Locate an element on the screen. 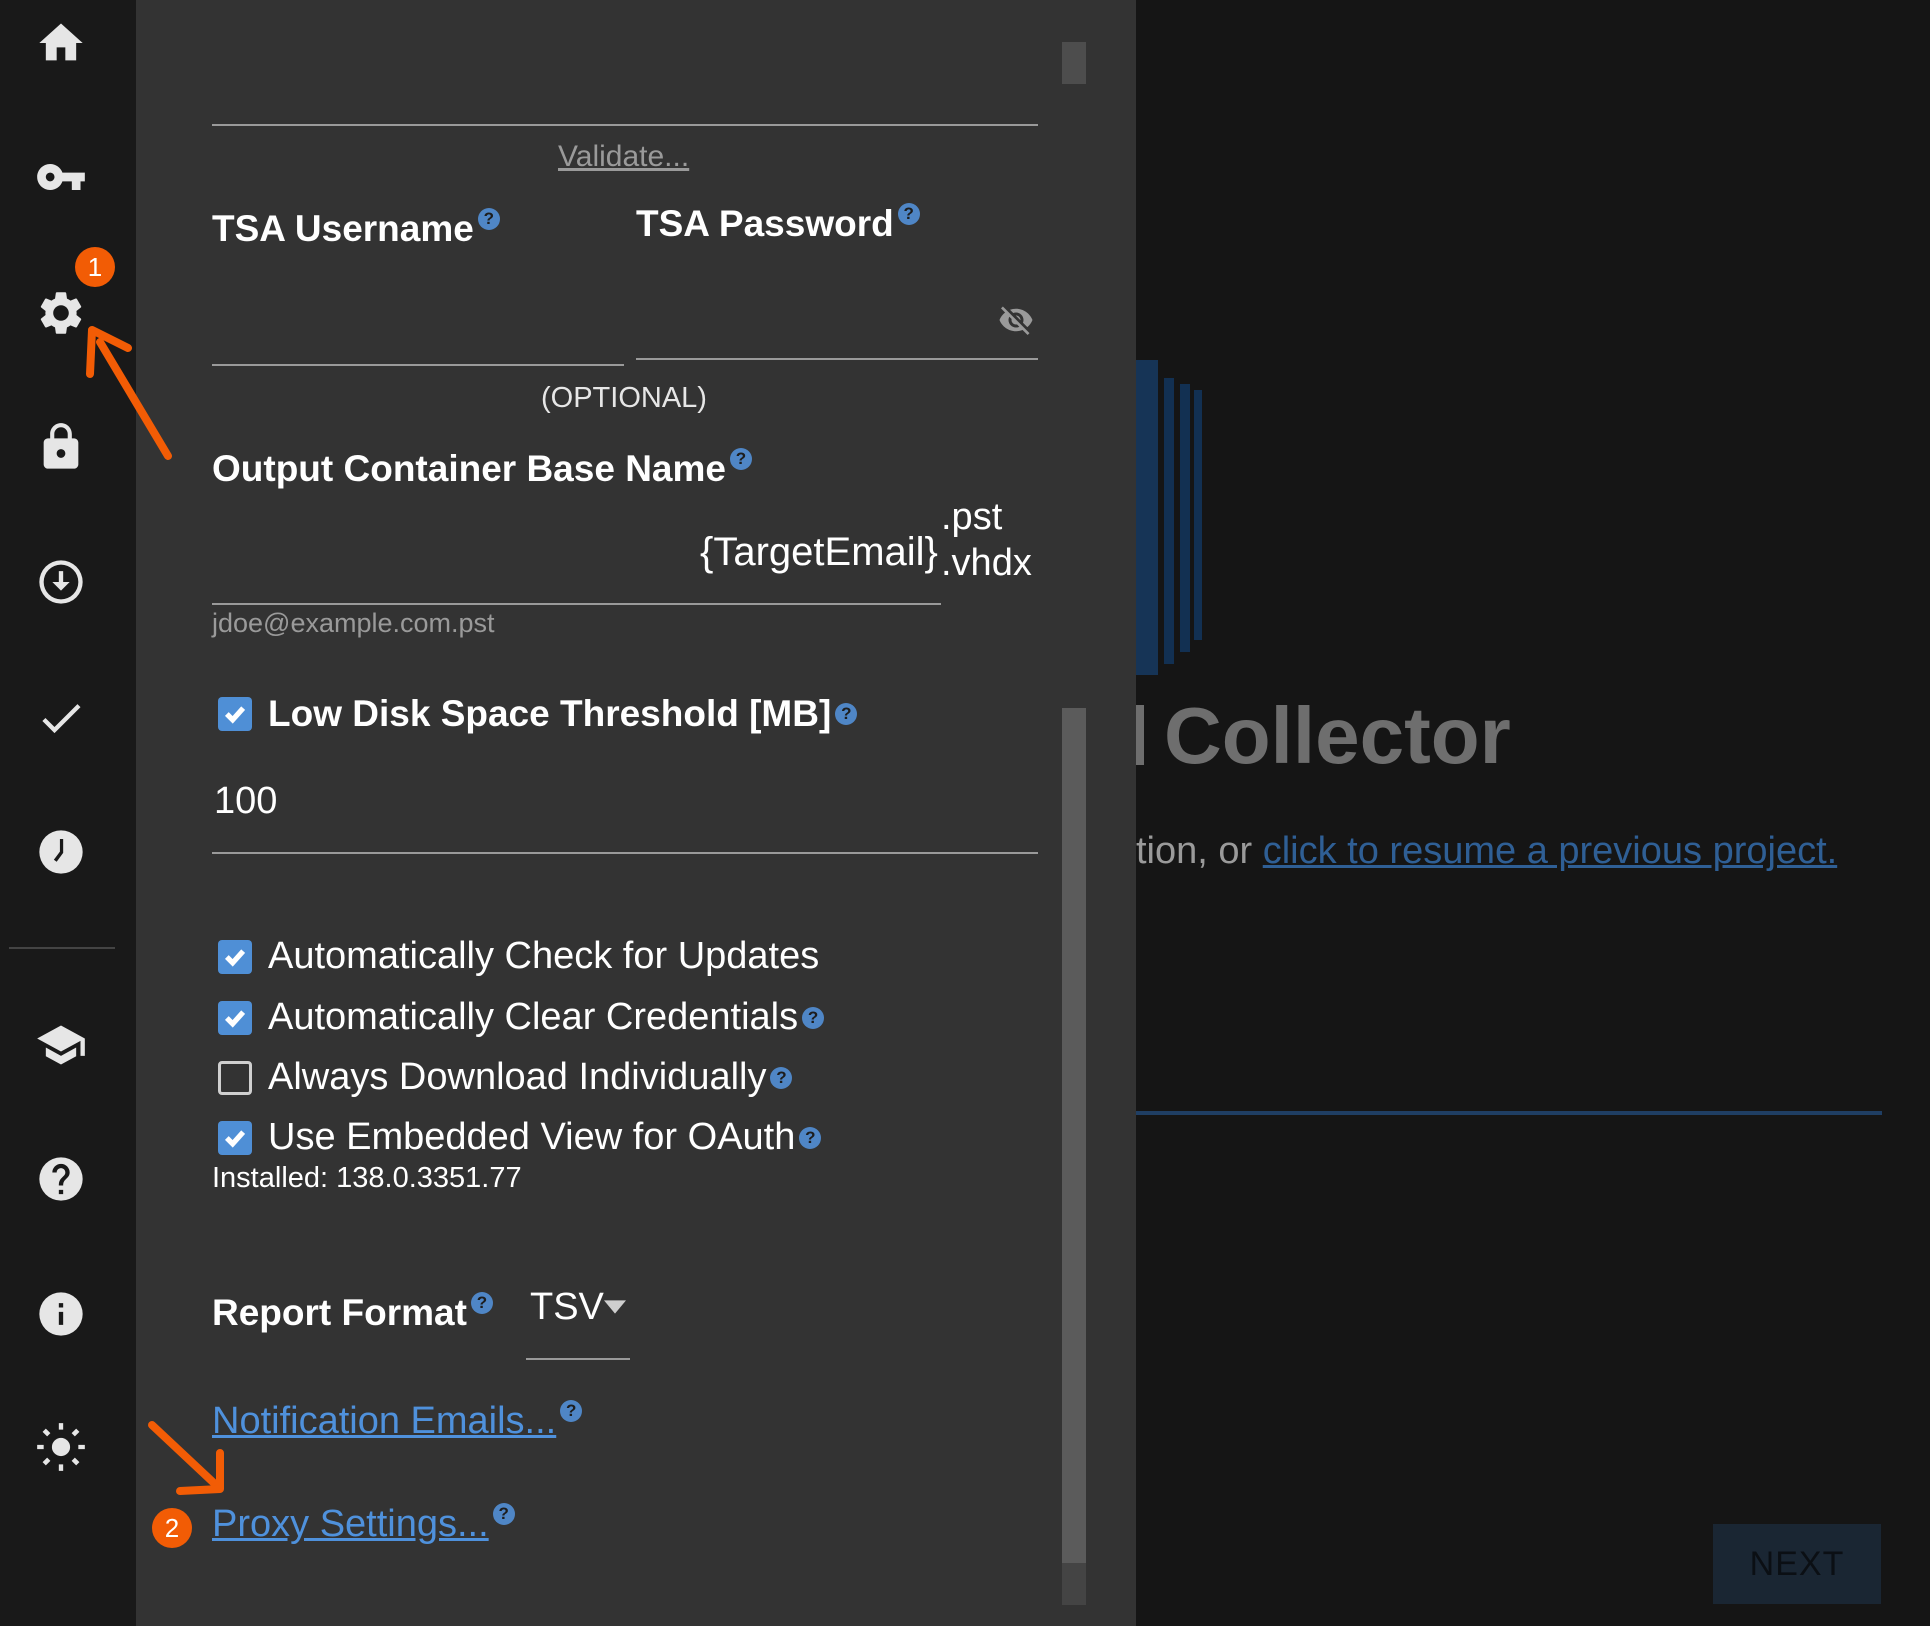 This screenshot has height=1626, width=1930. output-example-hint: jdoe@example.com.pst is located at coordinates (353, 623).